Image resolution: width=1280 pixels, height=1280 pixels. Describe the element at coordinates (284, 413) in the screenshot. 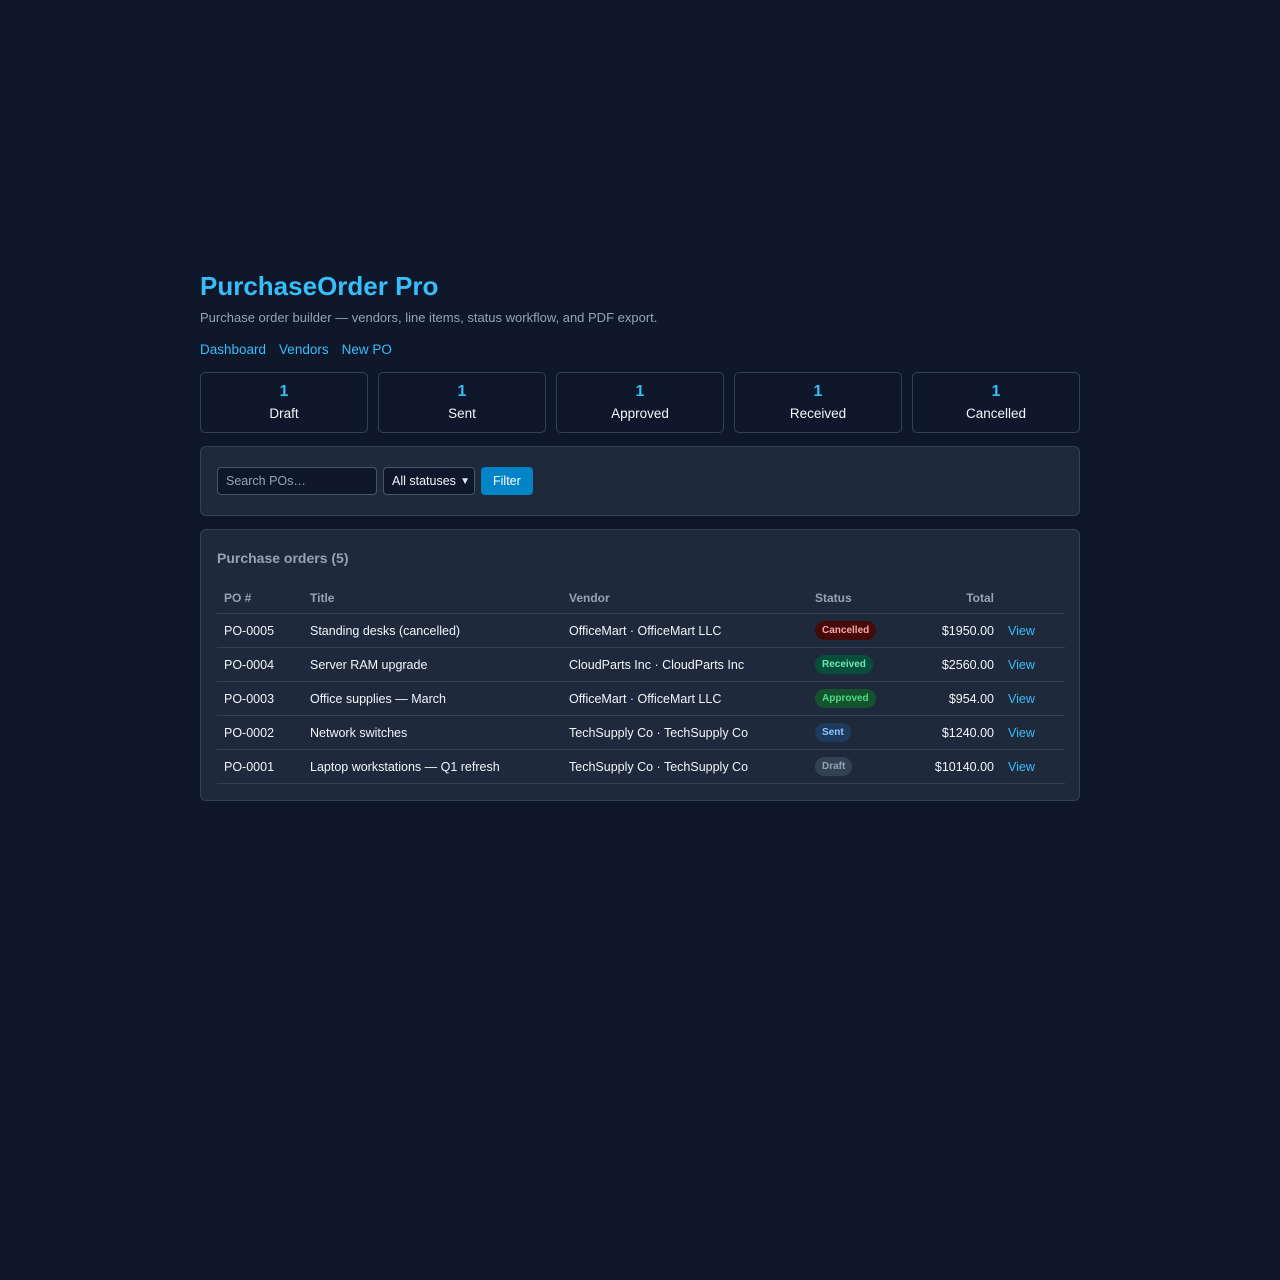

I see `stat-label: Draft` at that location.